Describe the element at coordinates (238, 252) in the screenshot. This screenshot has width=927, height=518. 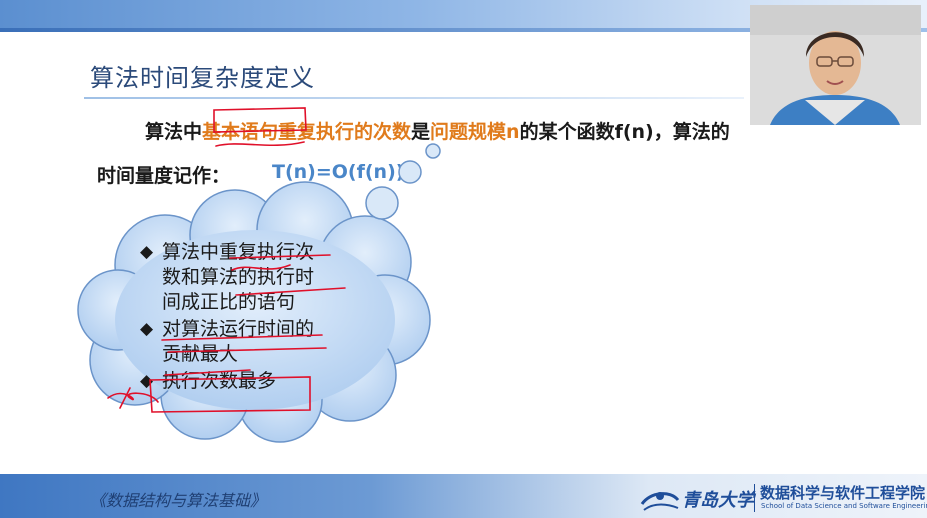
I see `bullet-line: 算法中重复执行次` at that location.